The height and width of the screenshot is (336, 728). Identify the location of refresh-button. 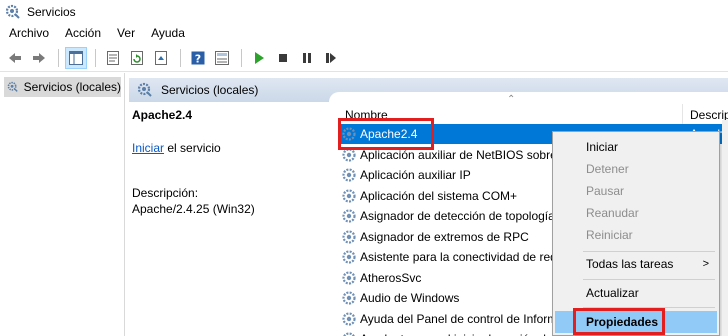
(137, 58).